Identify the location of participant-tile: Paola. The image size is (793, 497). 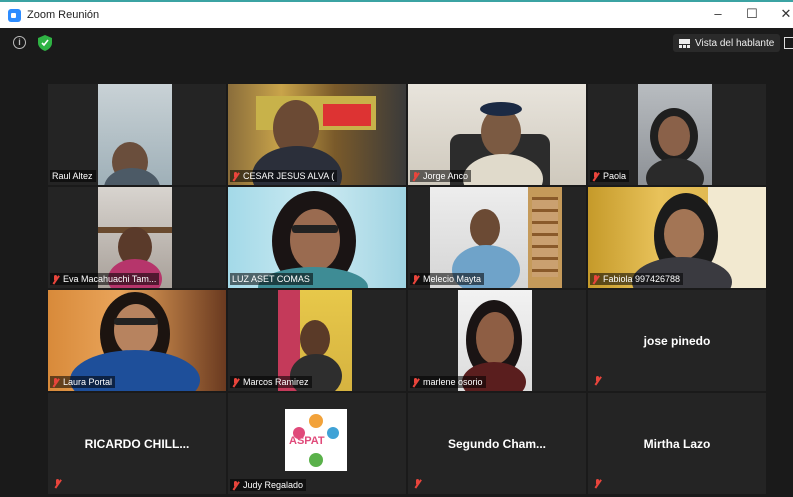
(677, 134).